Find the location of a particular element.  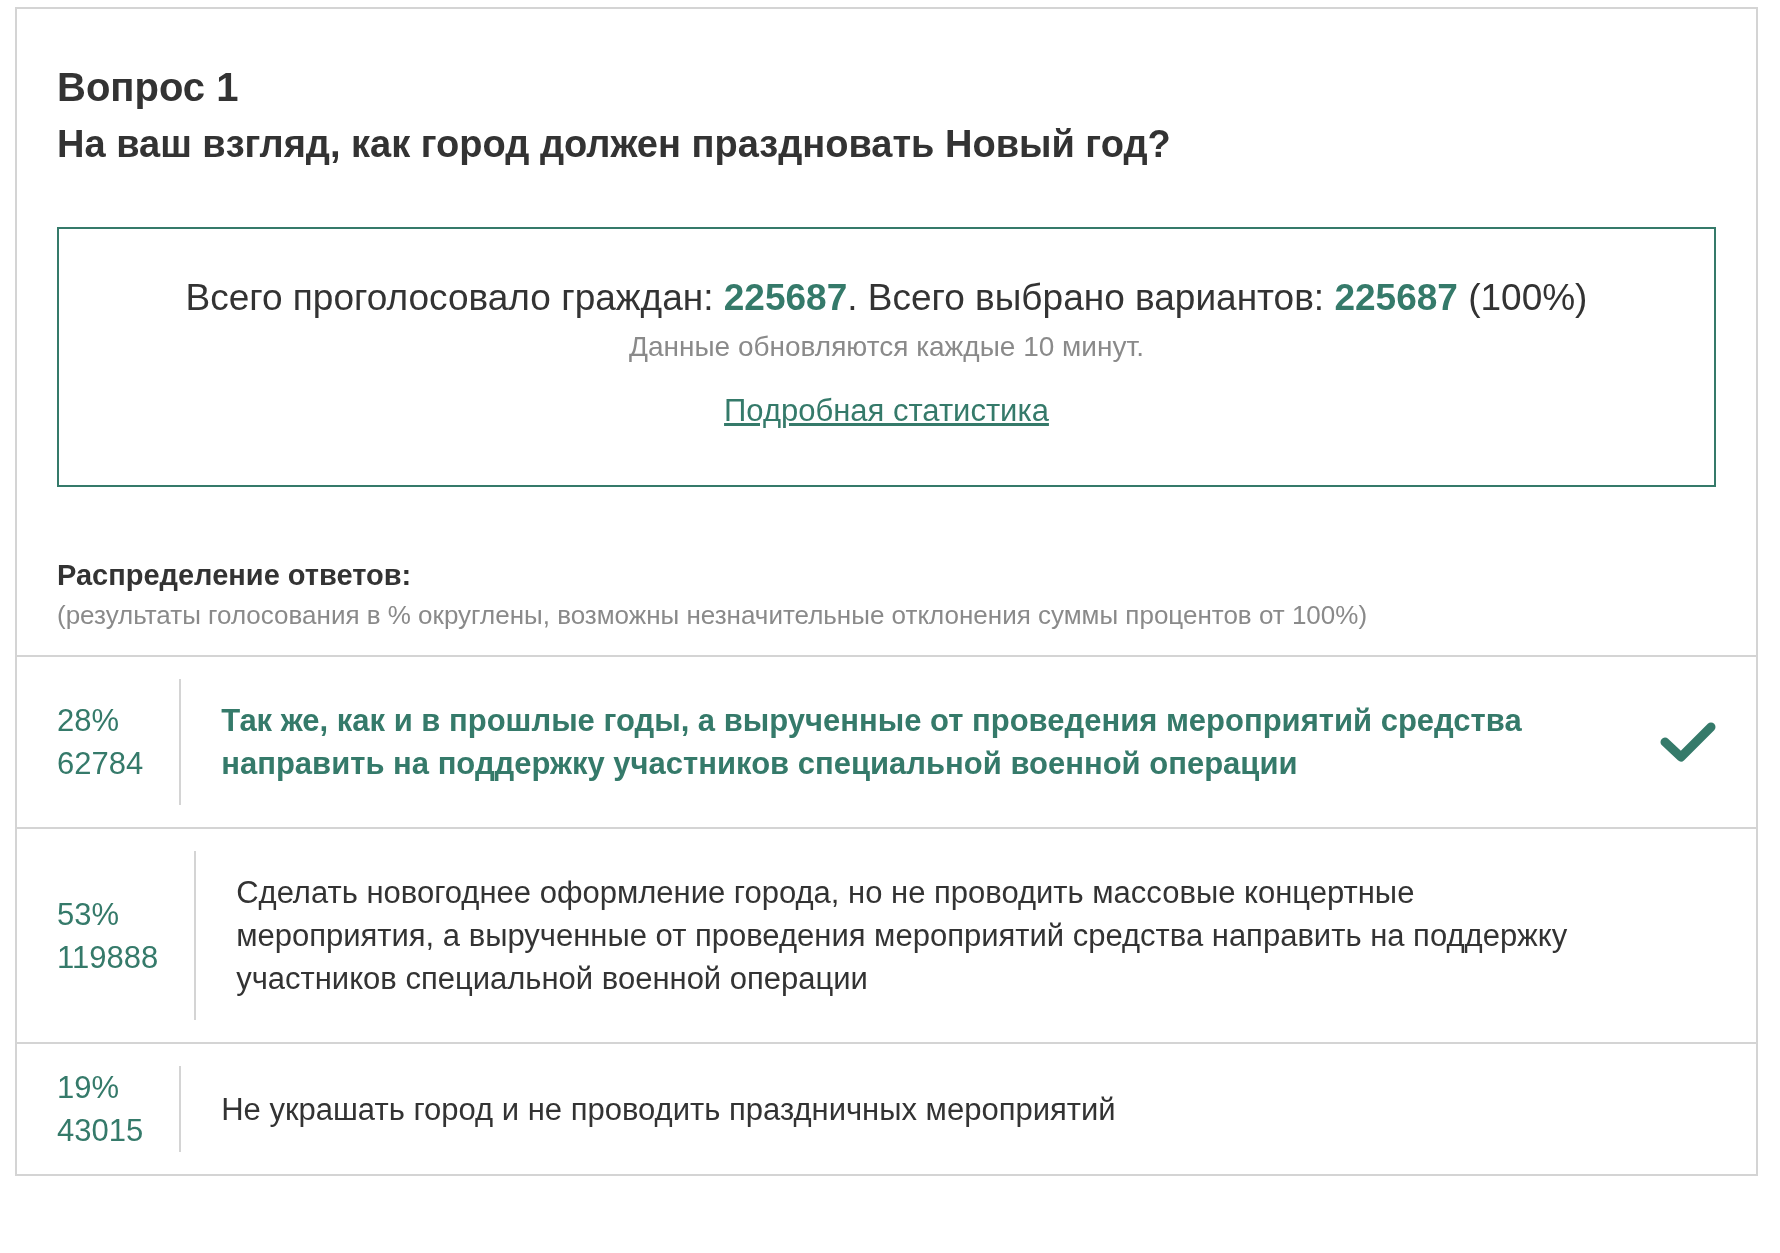

update-note: Данные обновляются каждые 10 минут. is located at coordinates (886, 347).